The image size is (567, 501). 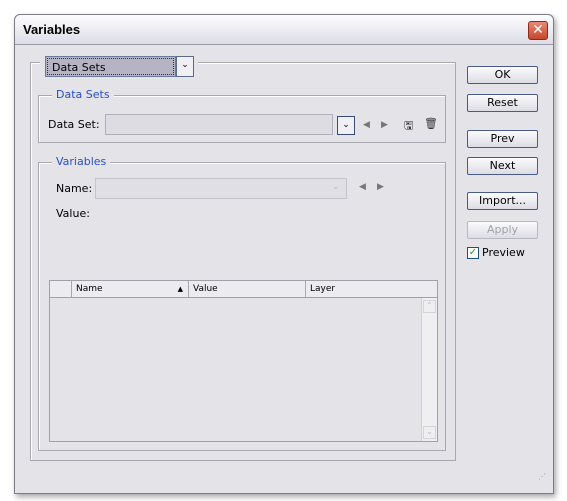 I want to click on variable-name-select, so click(x=221, y=188).